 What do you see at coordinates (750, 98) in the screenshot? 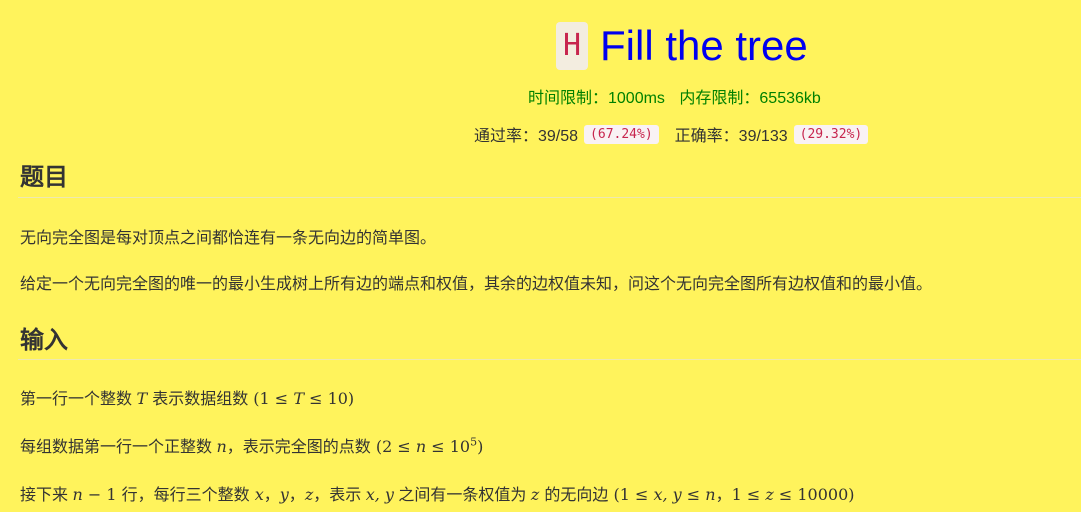
I see `memory-limit: 内存限制：65536kb` at bounding box center [750, 98].